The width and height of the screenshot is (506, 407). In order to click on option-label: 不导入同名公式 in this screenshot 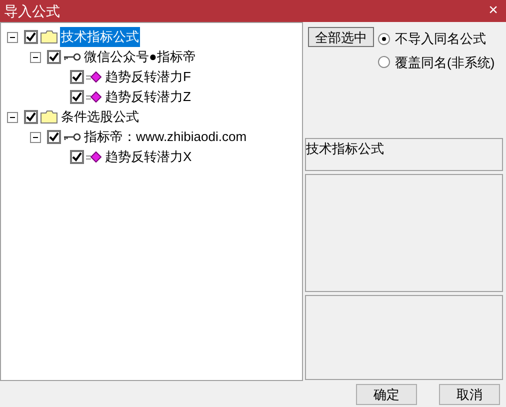, I will do `click(440, 39)`.